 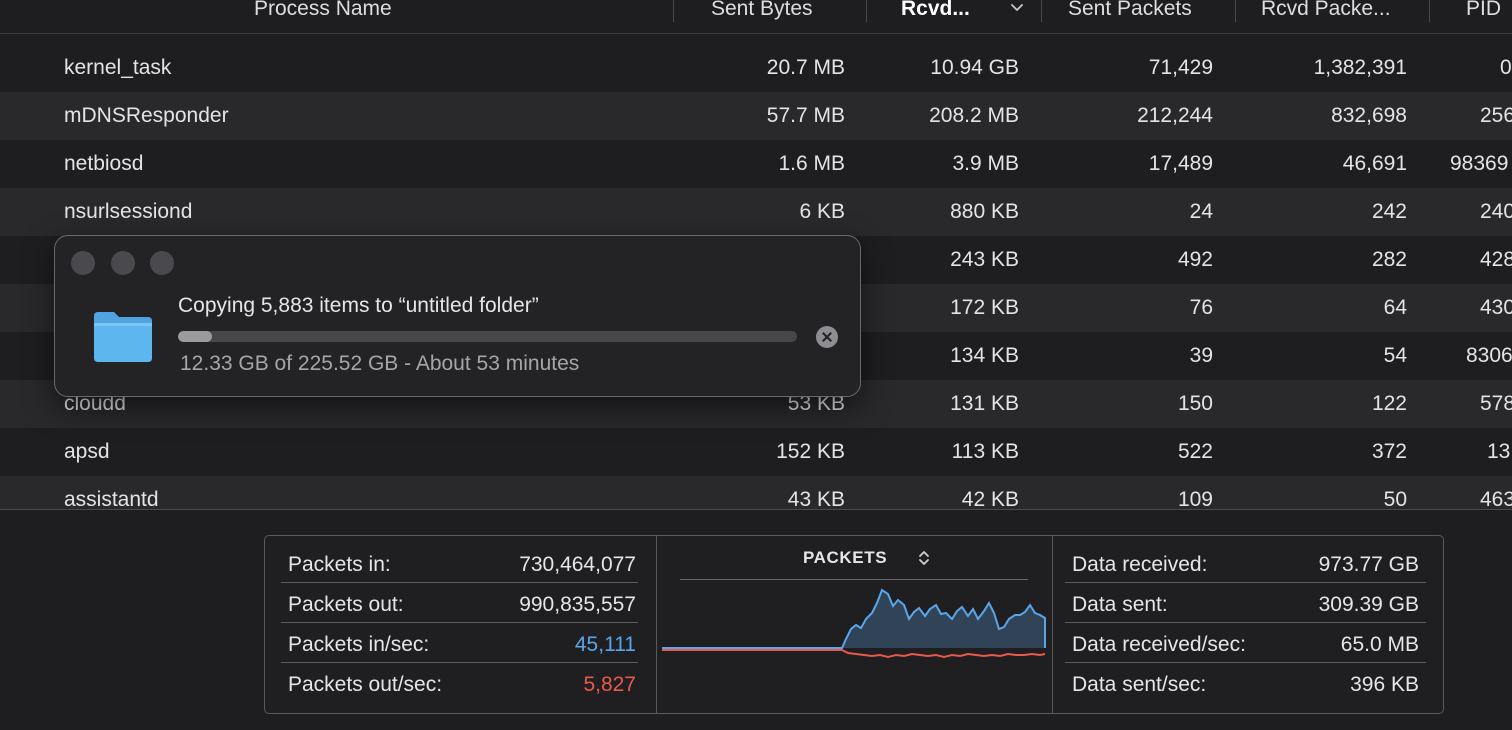 I want to click on data-sent-value: 309.39 GB, so click(x=1368, y=604).